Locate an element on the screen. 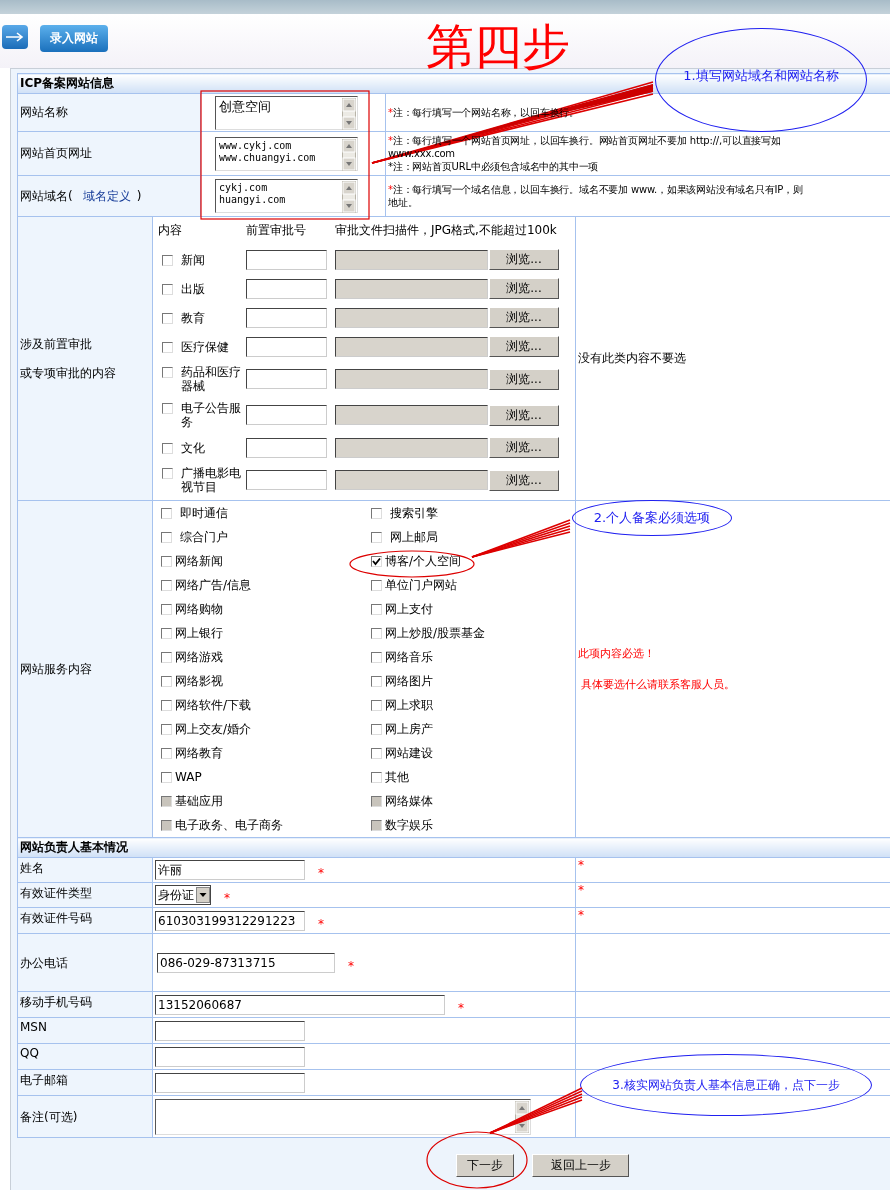 Image resolution: width=890 pixels, height=1190 pixels. checkbox-label: 综合门户 is located at coordinates (204, 537).